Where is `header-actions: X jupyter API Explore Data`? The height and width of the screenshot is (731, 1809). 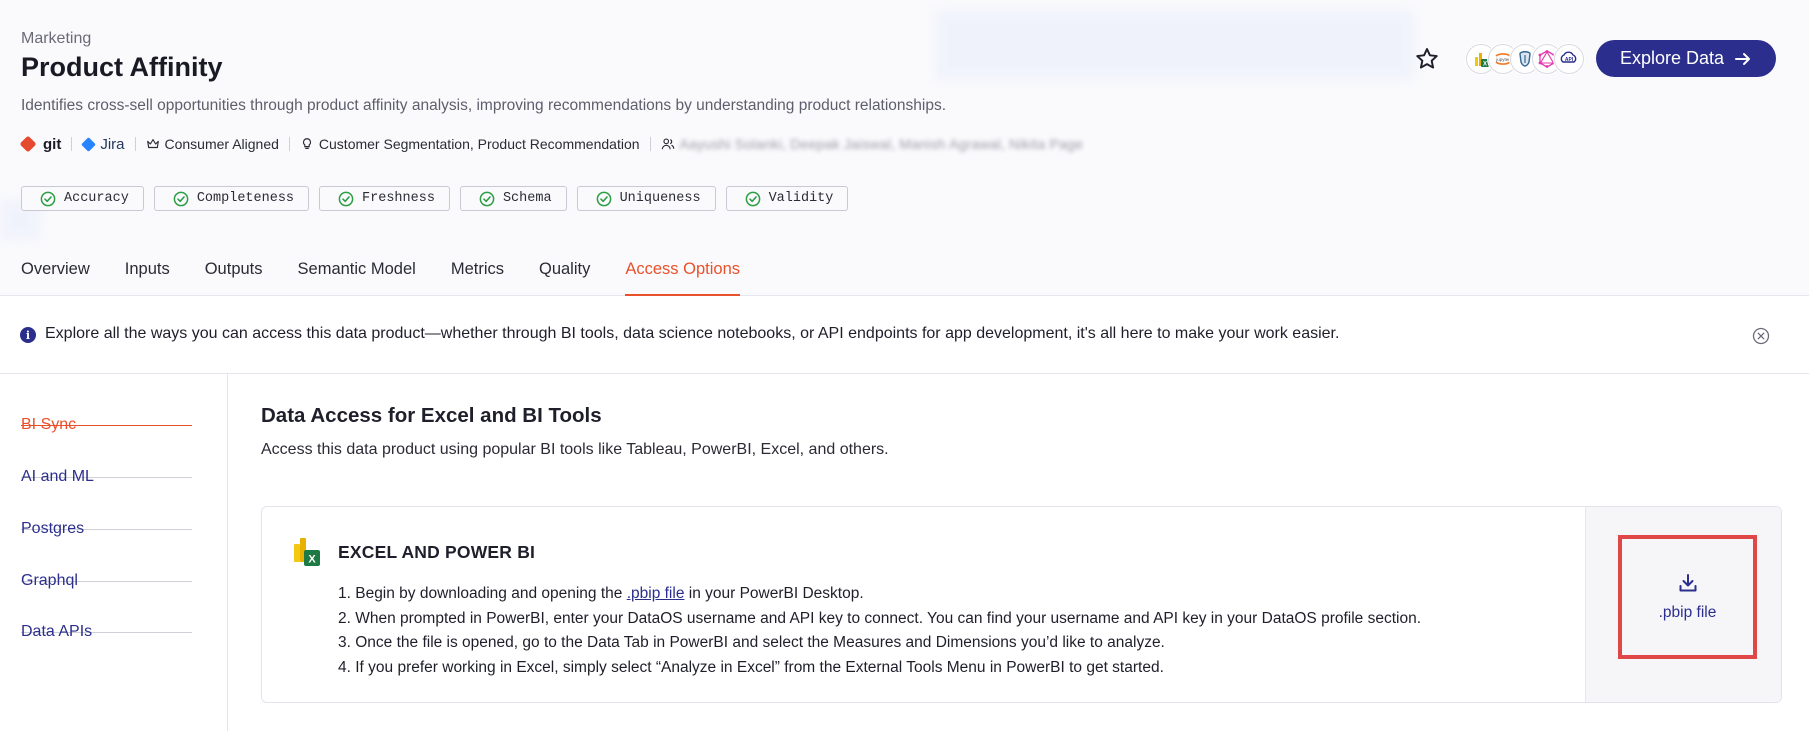 header-actions: X jupyter API Explore Data is located at coordinates (1595, 58).